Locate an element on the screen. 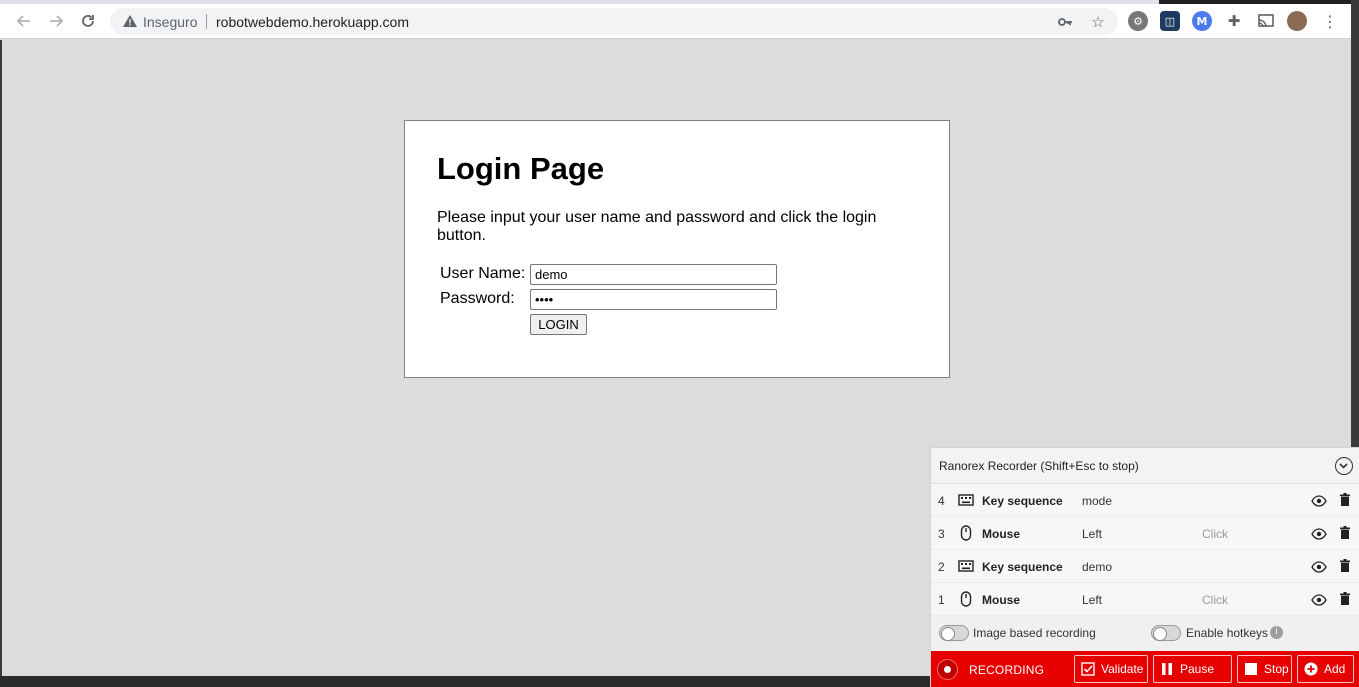 The height and width of the screenshot is (687, 1359). password-label: Password: is located at coordinates (477, 298).